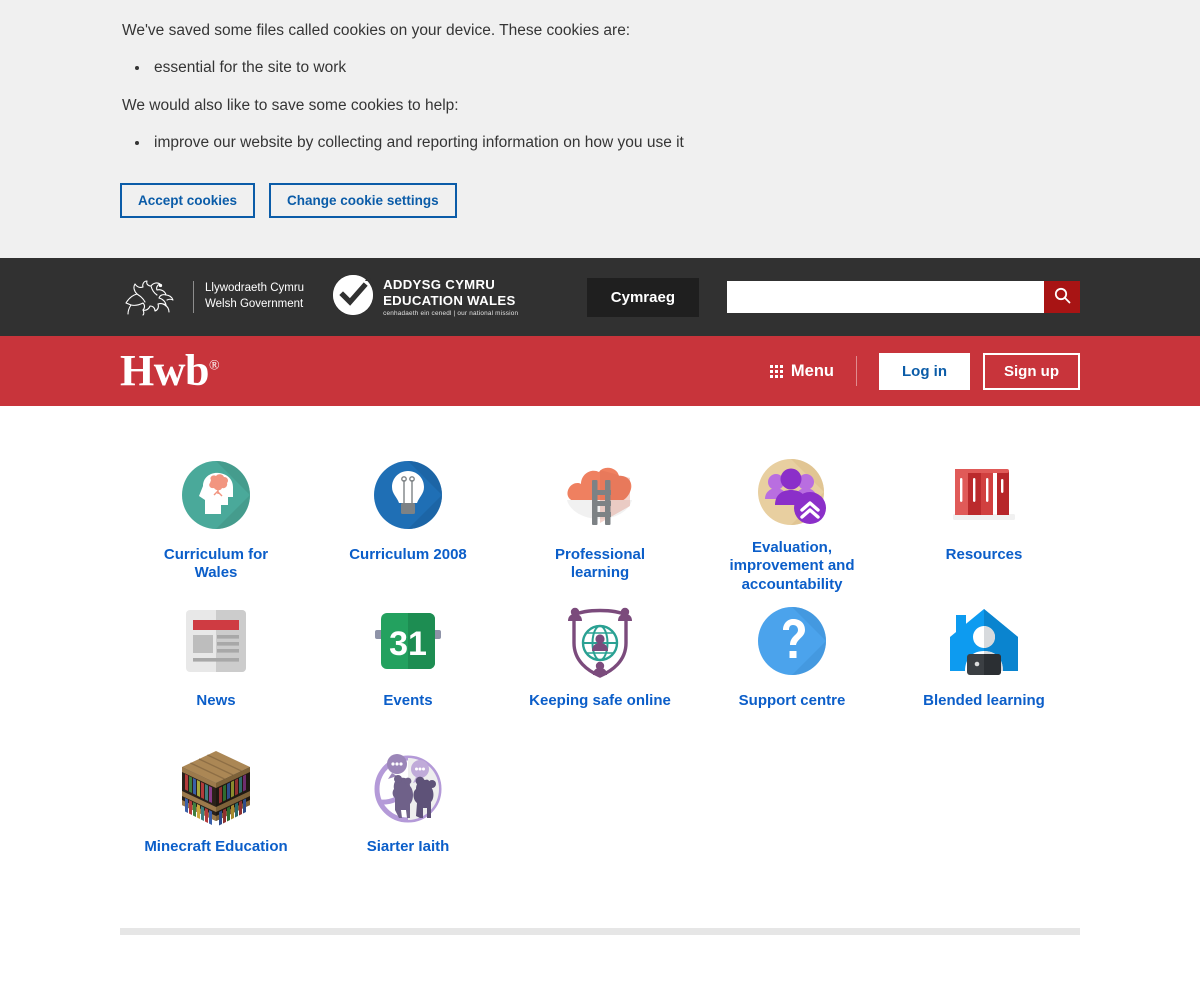 The height and width of the screenshot is (1000, 1200). Describe the element at coordinates (249, 297) in the screenshot. I see `welsh-government-text: Llywodraeth Cymru Welsh Government` at that location.